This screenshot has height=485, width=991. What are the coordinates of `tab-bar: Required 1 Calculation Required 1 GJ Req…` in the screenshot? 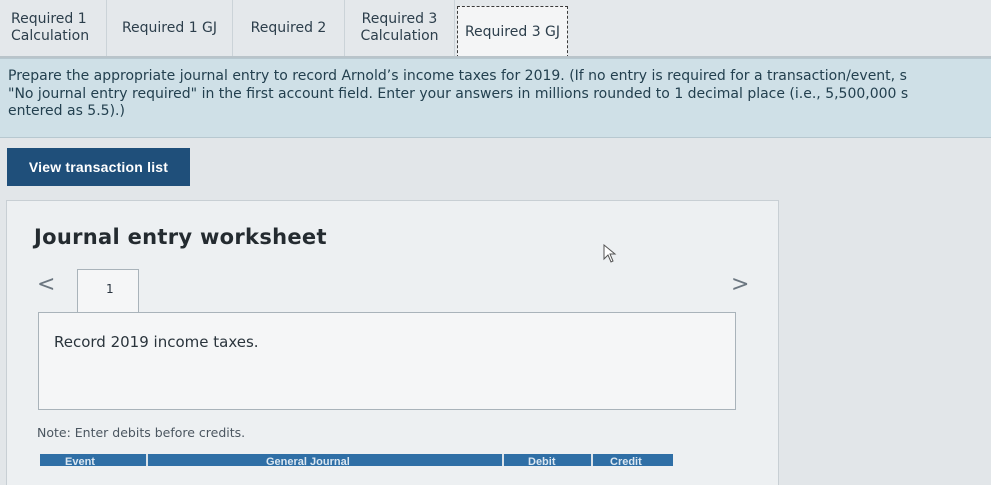 It's located at (495, 29).